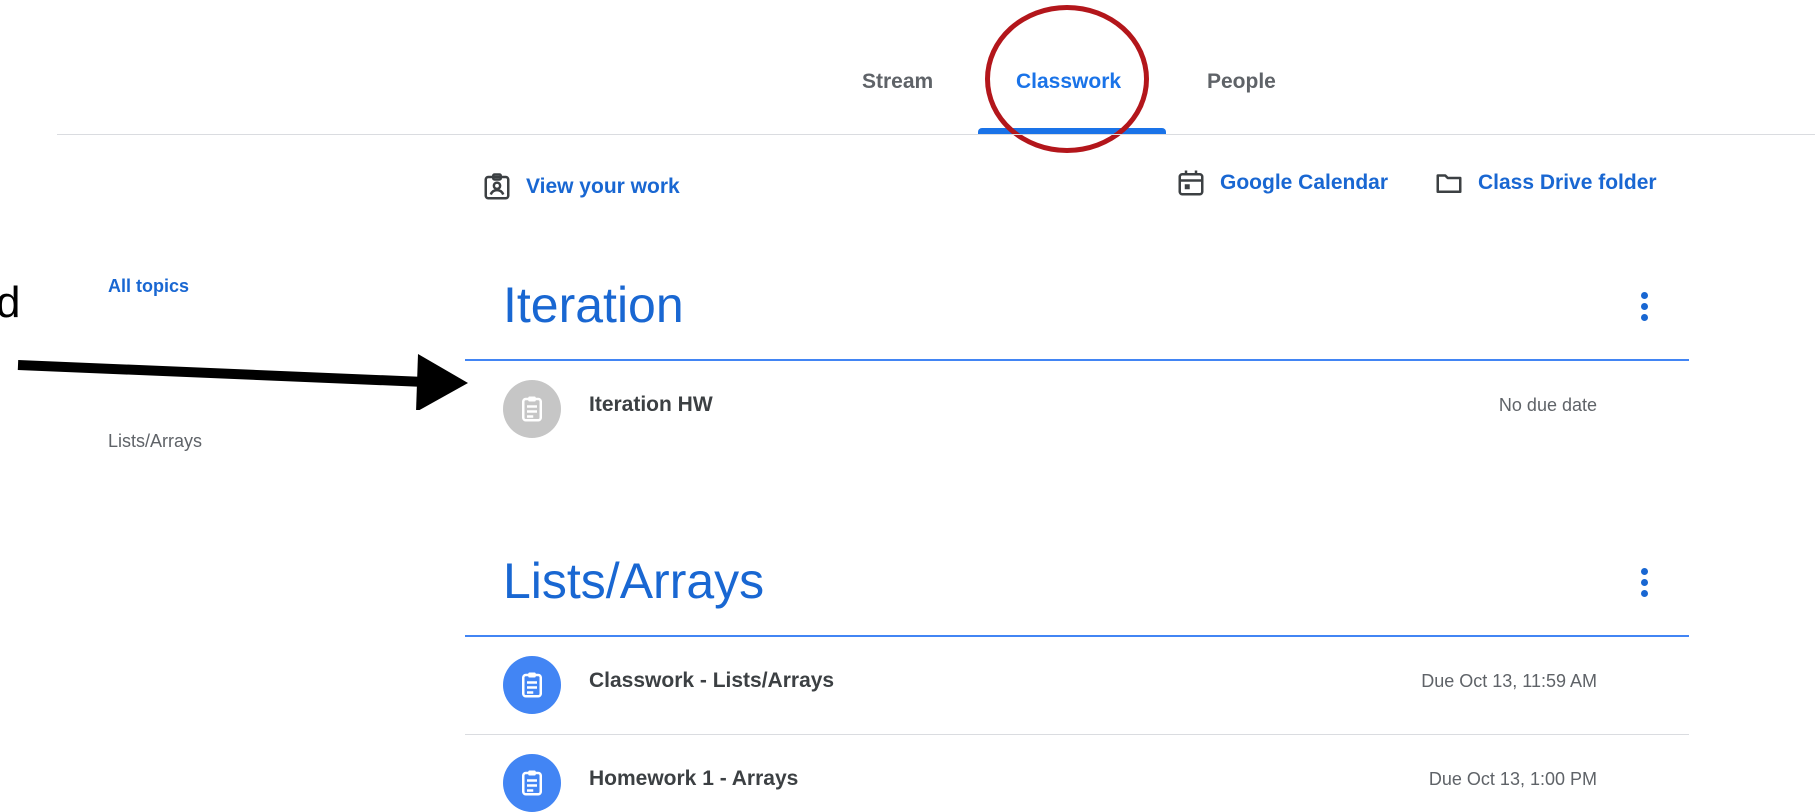  What do you see at coordinates (1241, 82) in the screenshot?
I see `tab-people: People` at bounding box center [1241, 82].